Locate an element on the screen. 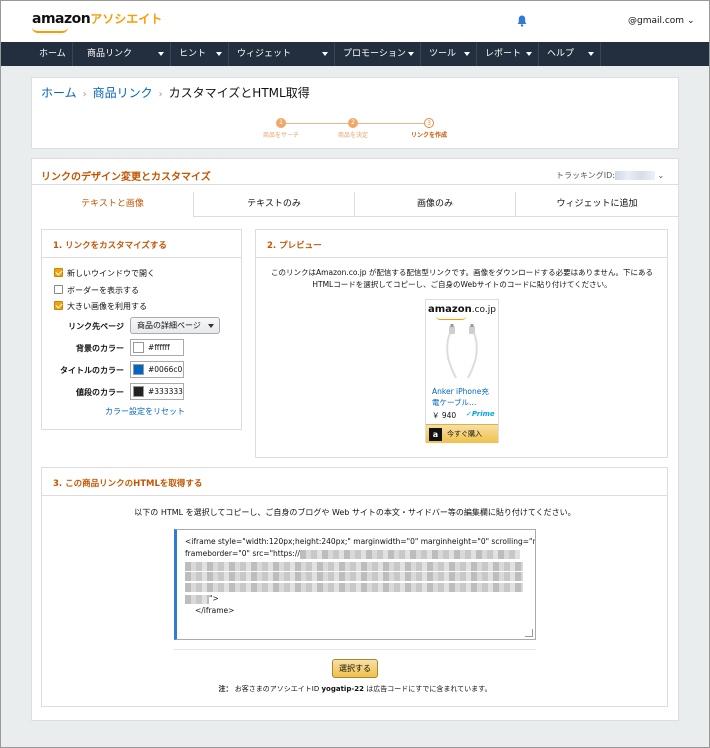 This screenshot has width=710, height=748. code-line-text: frameborder="0" src="https:// is located at coordinates (242, 553).